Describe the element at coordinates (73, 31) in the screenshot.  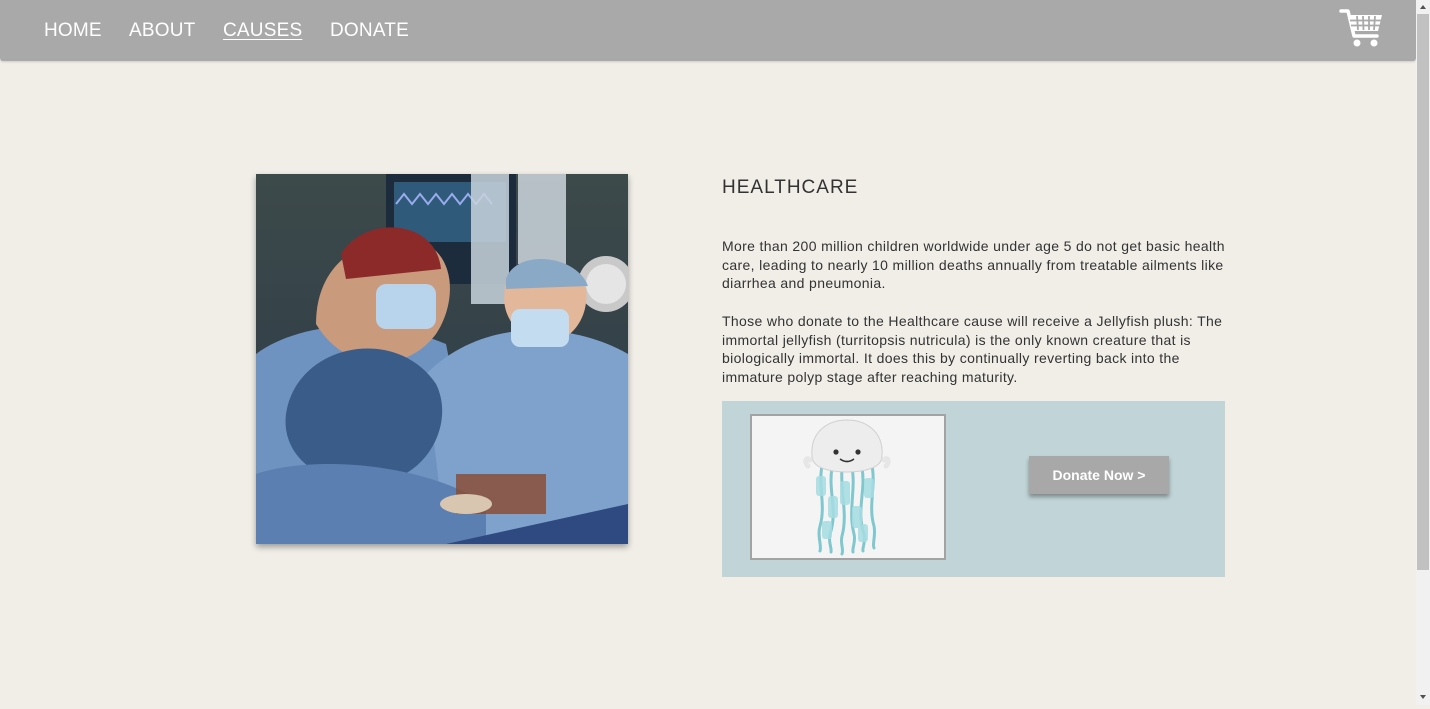
I see `nav-home-link: HOME` at that location.